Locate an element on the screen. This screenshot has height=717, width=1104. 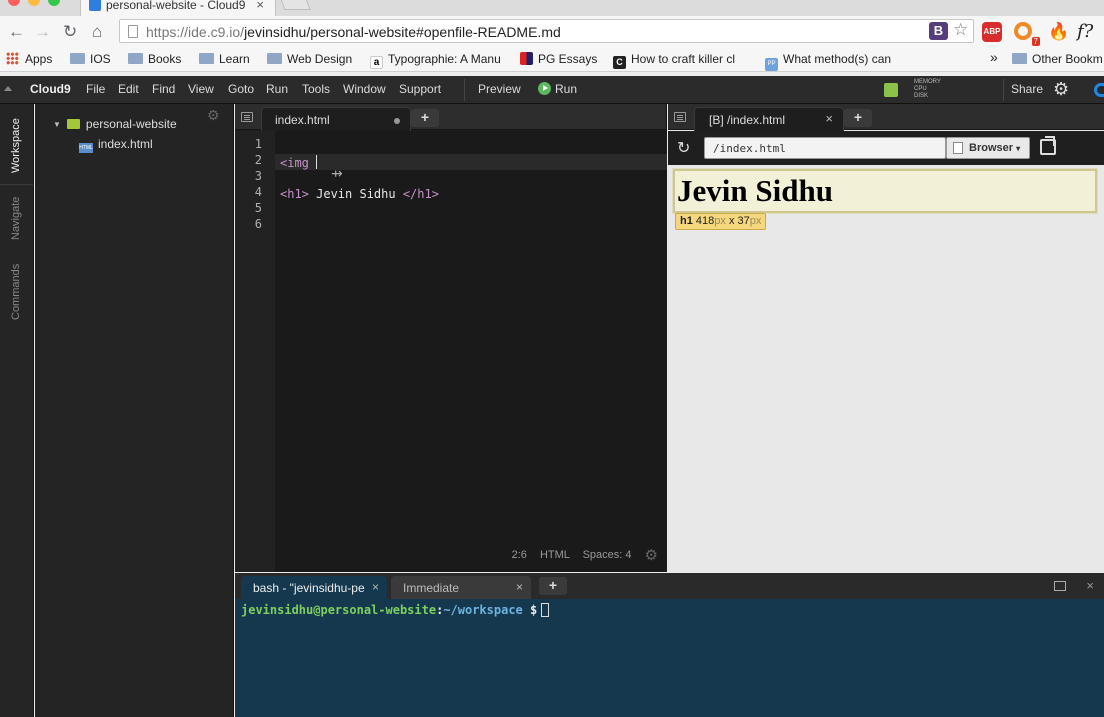
preview-reload-icon: ↻ is located at coordinates (683, 148).